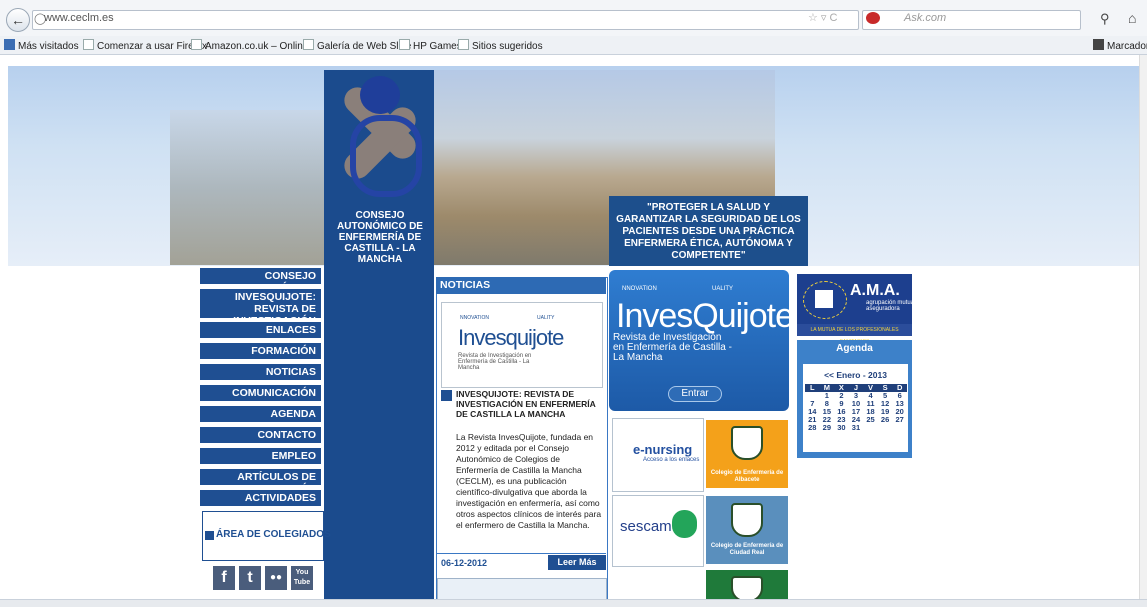 This screenshot has width=1147, height=607. I want to click on bookmark-star-icon: ☆ ▿ C, so click(822, 17).